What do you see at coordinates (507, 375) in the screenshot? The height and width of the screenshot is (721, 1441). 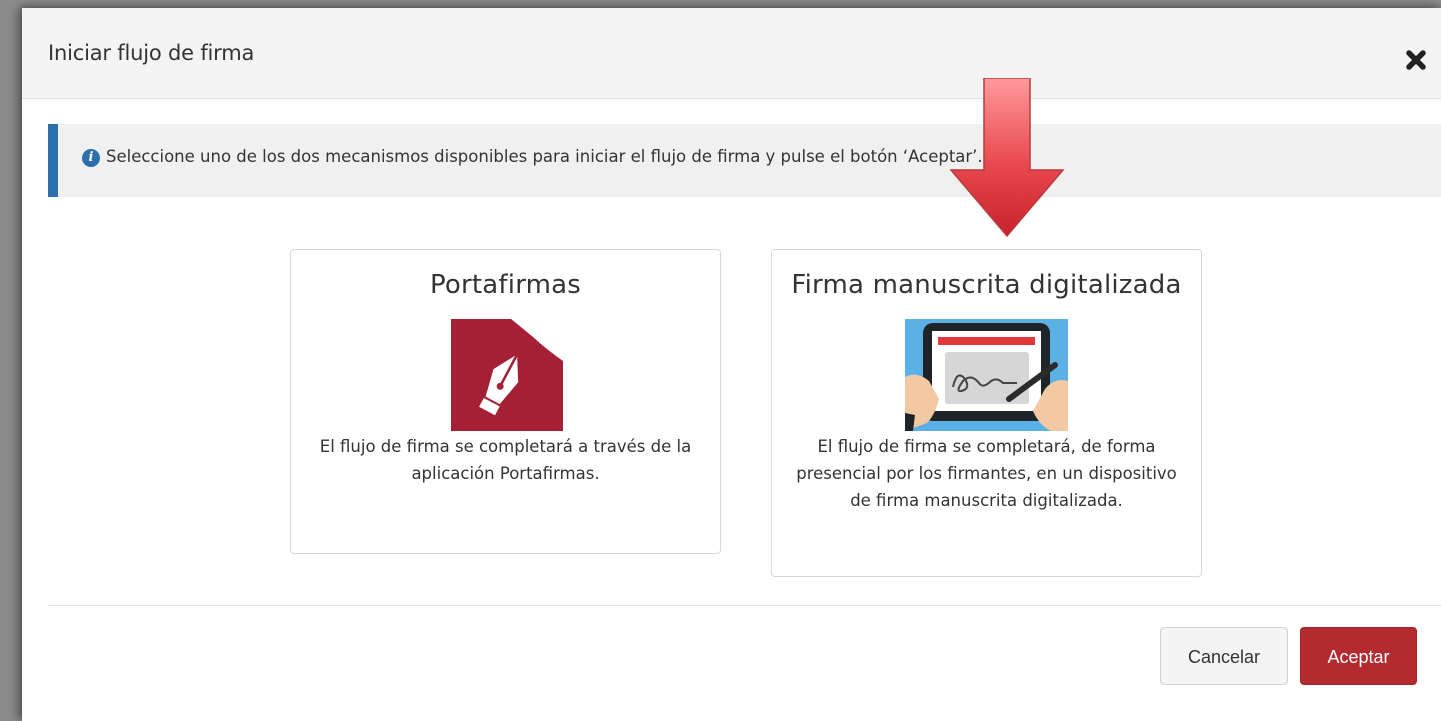 I see `fountain-pen-icon` at bounding box center [507, 375].